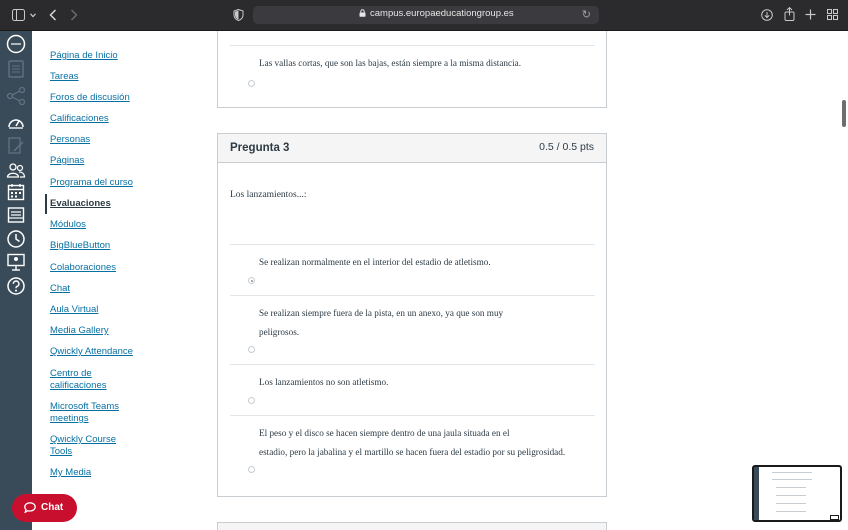 Image resolution: width=848 pixels, height=530 pixels. Describe the element at coordinates (362, 13) in the screenshot. I see `lock-icon` at that location.